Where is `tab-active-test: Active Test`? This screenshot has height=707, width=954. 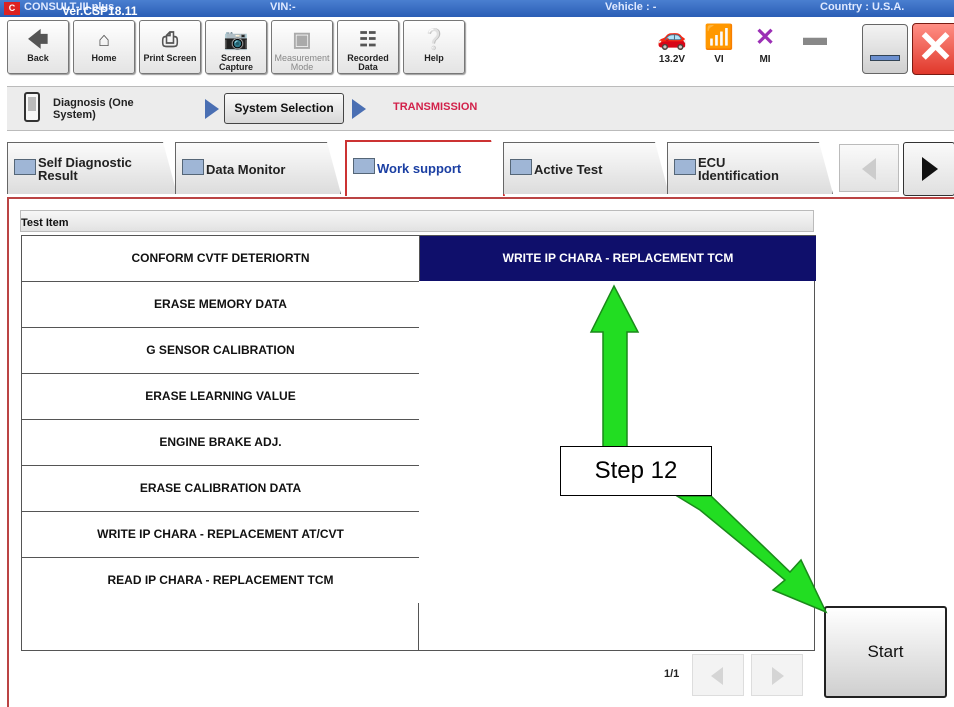 tab-active-test: Active Test is located at coordinates (586, 168).